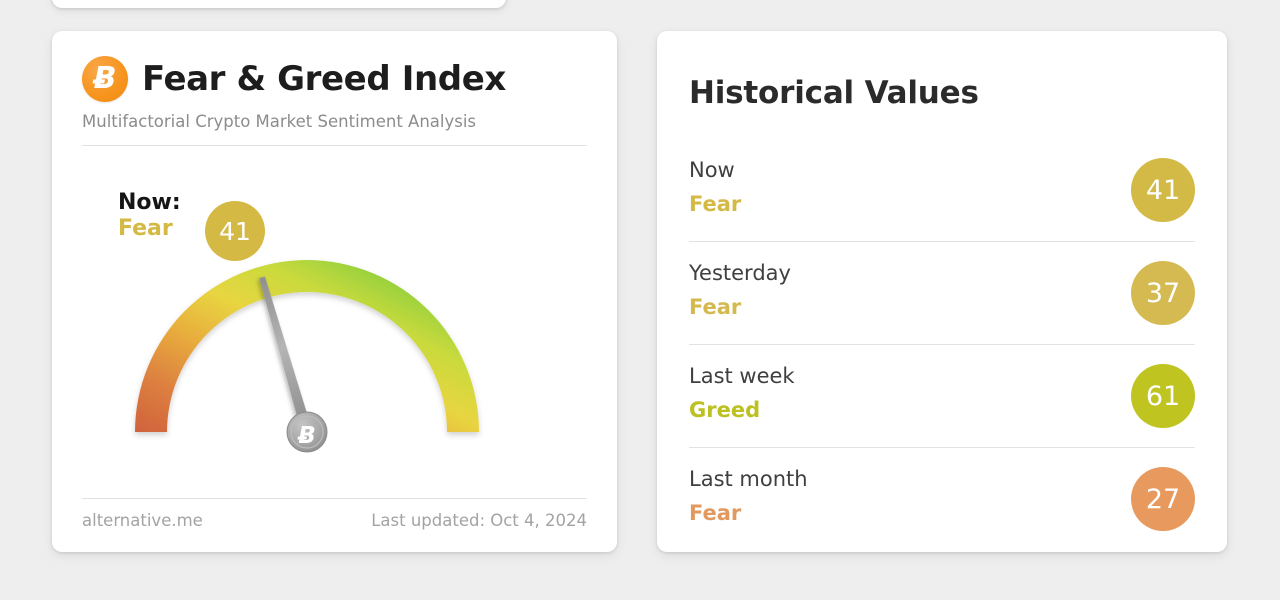 This screenshot has height=600, width=1280. I want to click on history-period: Now, so click(712, 170).